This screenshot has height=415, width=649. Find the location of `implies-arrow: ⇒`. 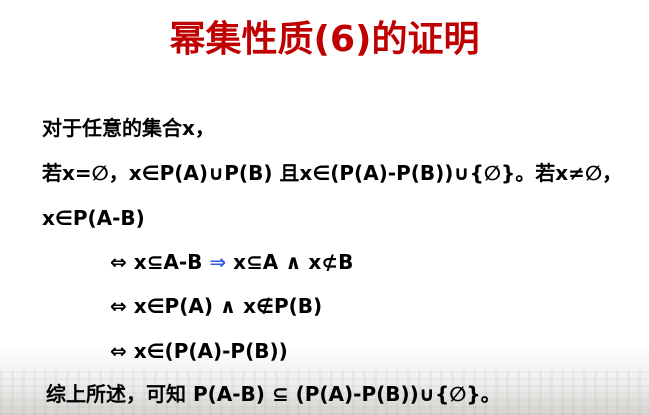

implies-arrow: ⇒ is located at coordinates (218, 262).